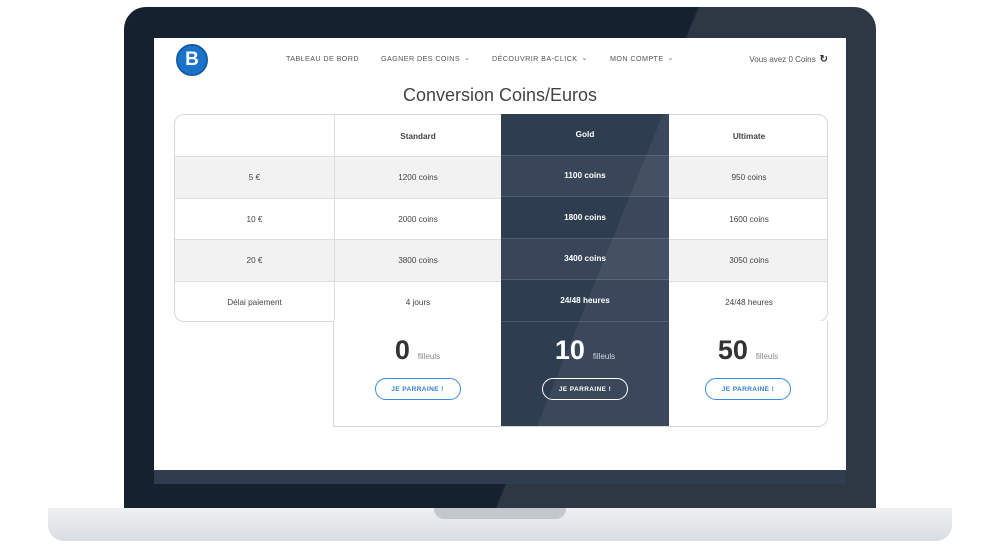  I want to click on header-cell-ultimate: Ultimate, so click(749, 136).